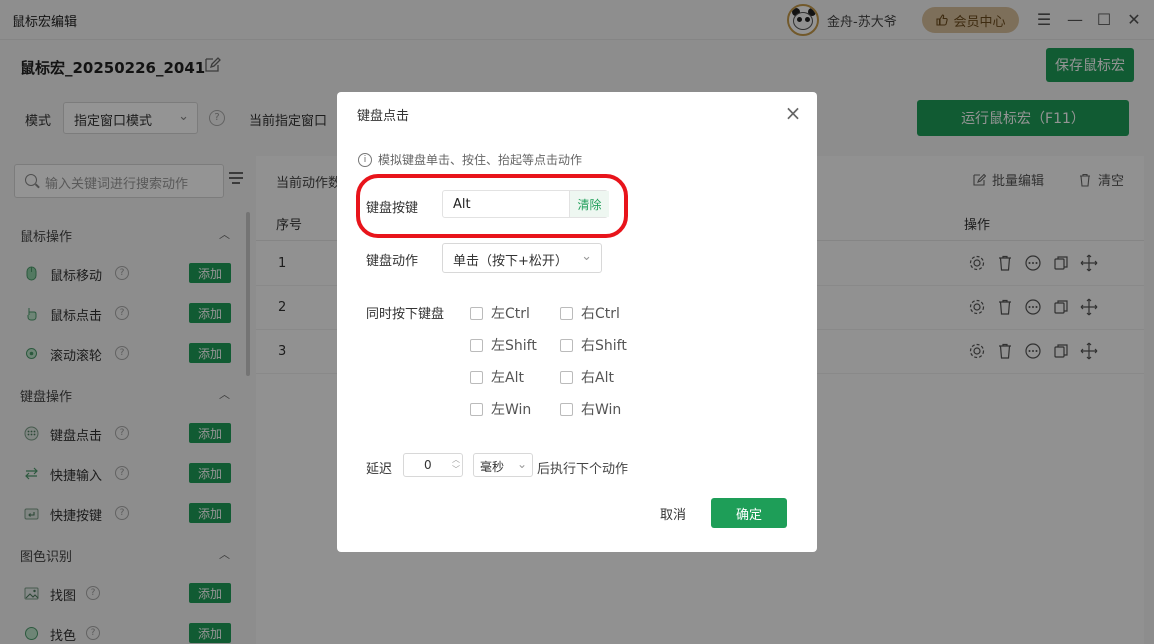 The image size is (1154, 644). I want to click on close-icon: ×, so click(793, 113).